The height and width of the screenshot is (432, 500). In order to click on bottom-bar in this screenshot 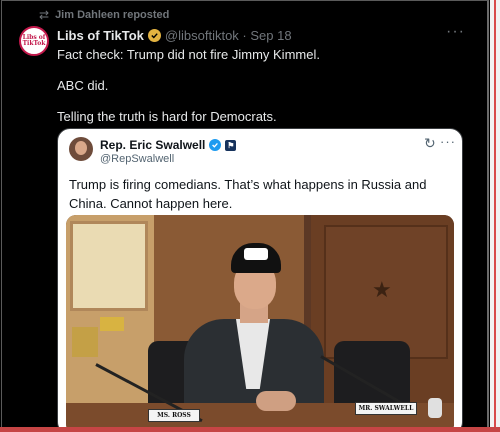, I will do `click(250, 429)`.